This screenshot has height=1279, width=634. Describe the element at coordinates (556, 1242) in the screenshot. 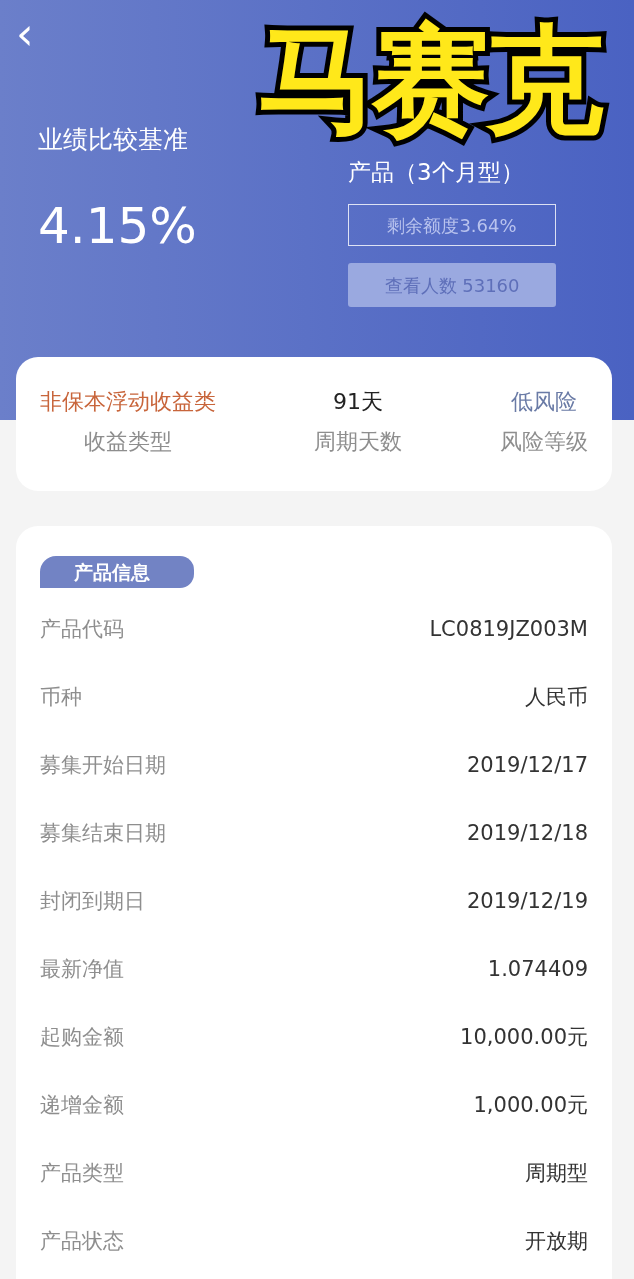

I see `info-value: 开放期` at that location.